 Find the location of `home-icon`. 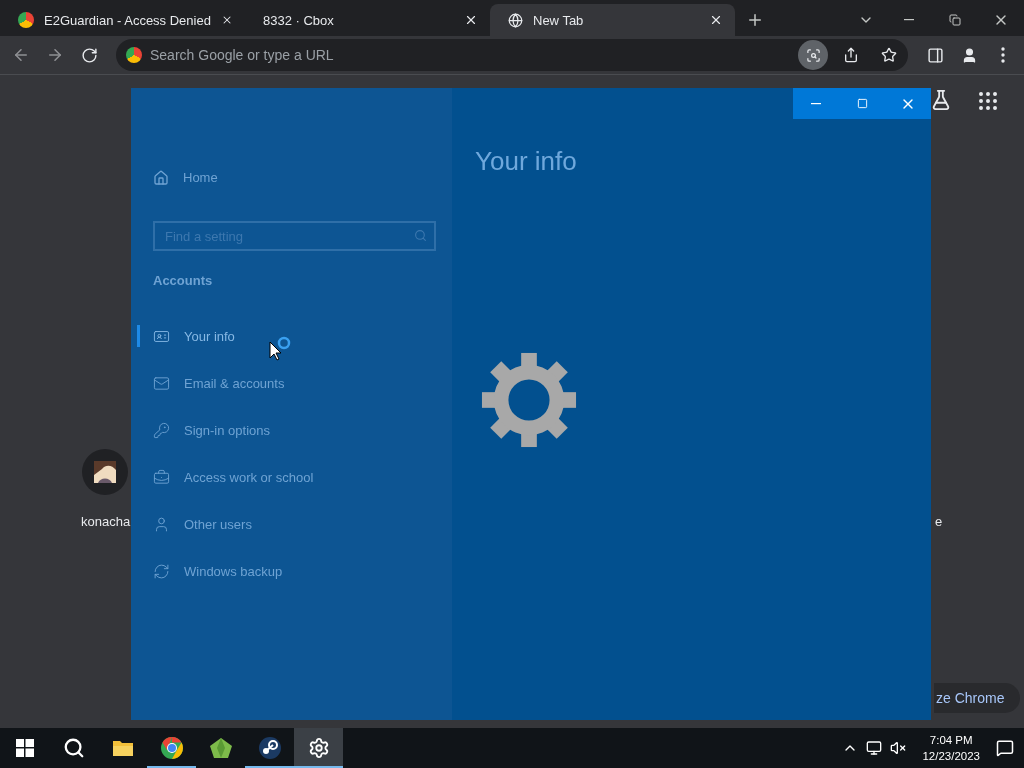

home-icon is located at coordinates (161, 177).